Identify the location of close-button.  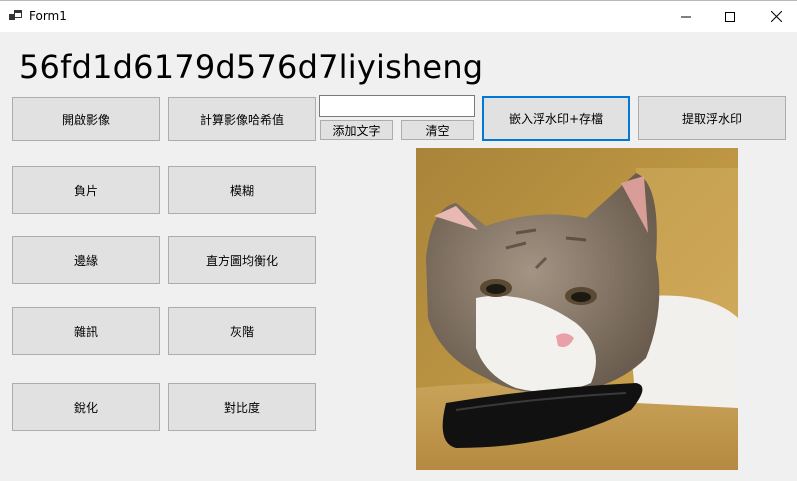
(775, 16).